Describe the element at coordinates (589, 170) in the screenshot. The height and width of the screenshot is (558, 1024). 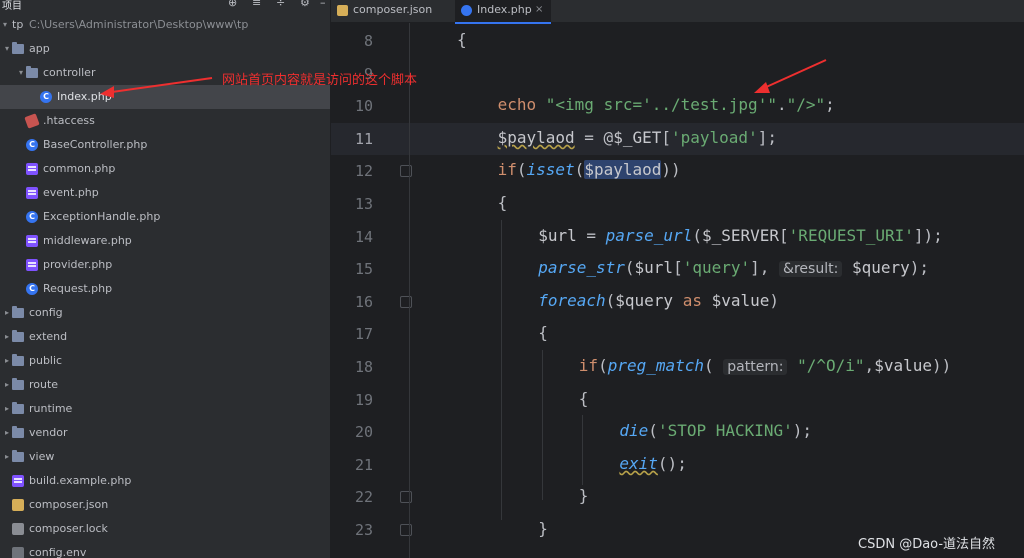
I see `code-text: if(isset($paylaod))` at that location.